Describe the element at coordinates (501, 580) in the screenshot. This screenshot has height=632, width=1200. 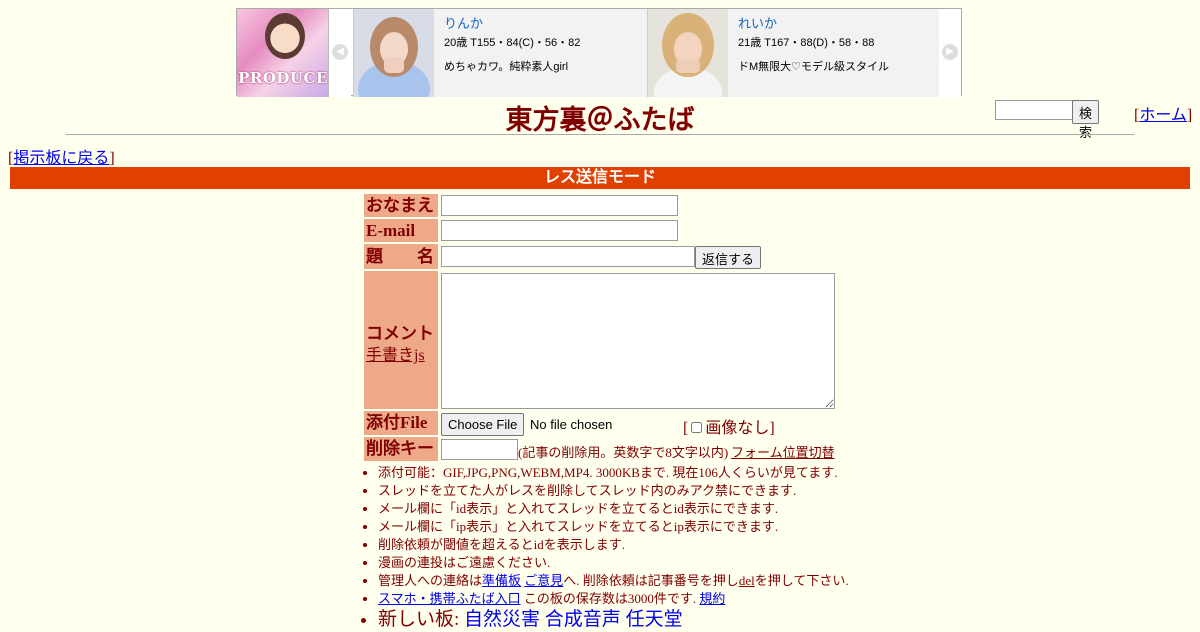
I see `junbi-board-link: 準備板` at that location.